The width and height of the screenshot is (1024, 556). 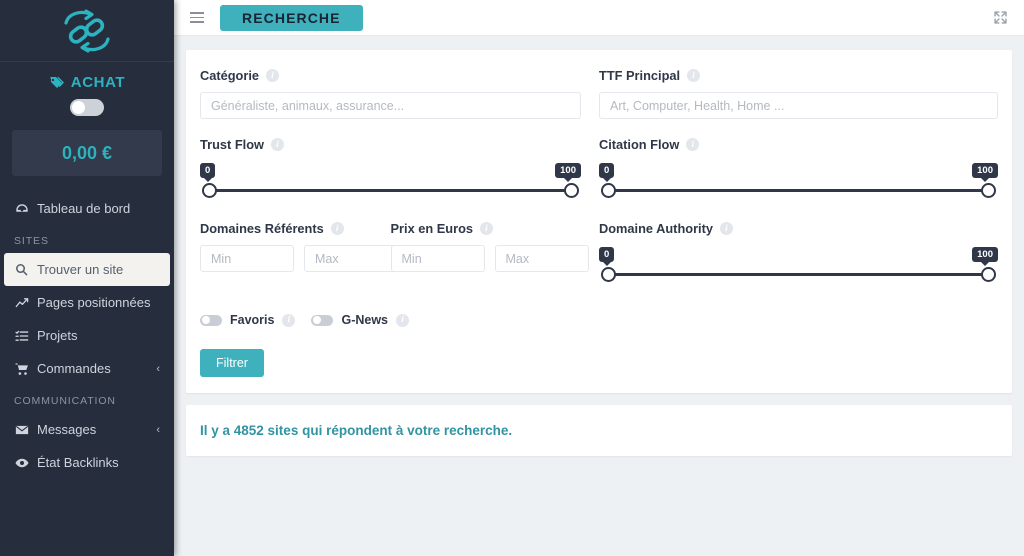 I want to click on balance-amount: 0,00 €, so click(x=87, y=153).